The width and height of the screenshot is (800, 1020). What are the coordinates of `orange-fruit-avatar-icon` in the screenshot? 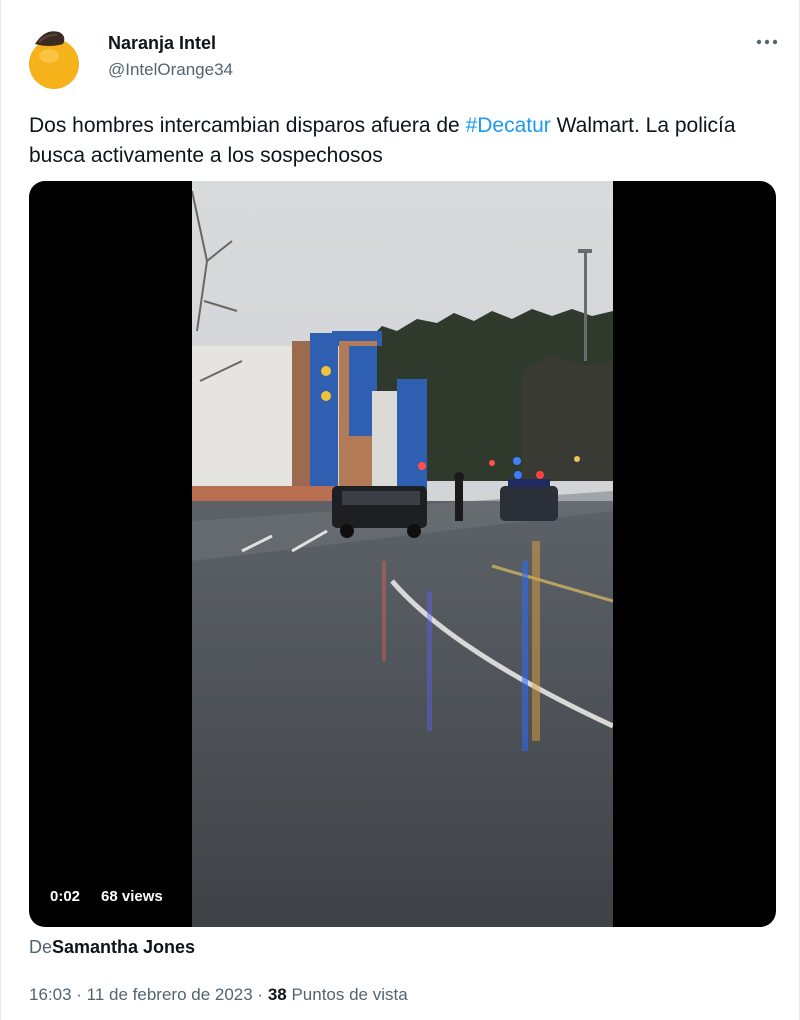 It's located at (54, 60).